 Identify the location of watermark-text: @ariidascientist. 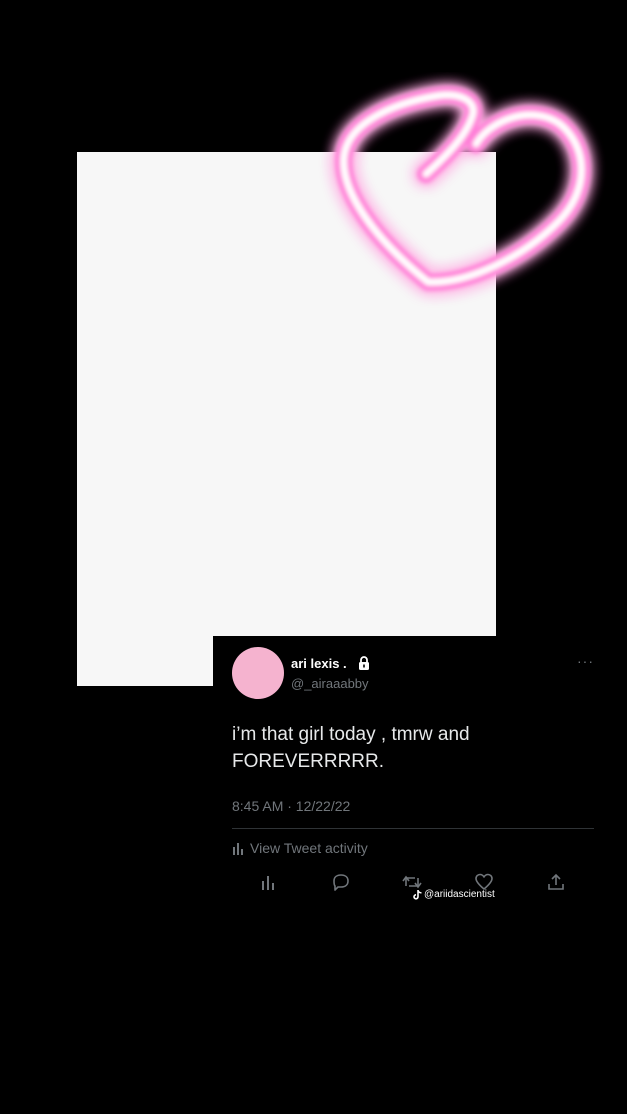
(459, 894).